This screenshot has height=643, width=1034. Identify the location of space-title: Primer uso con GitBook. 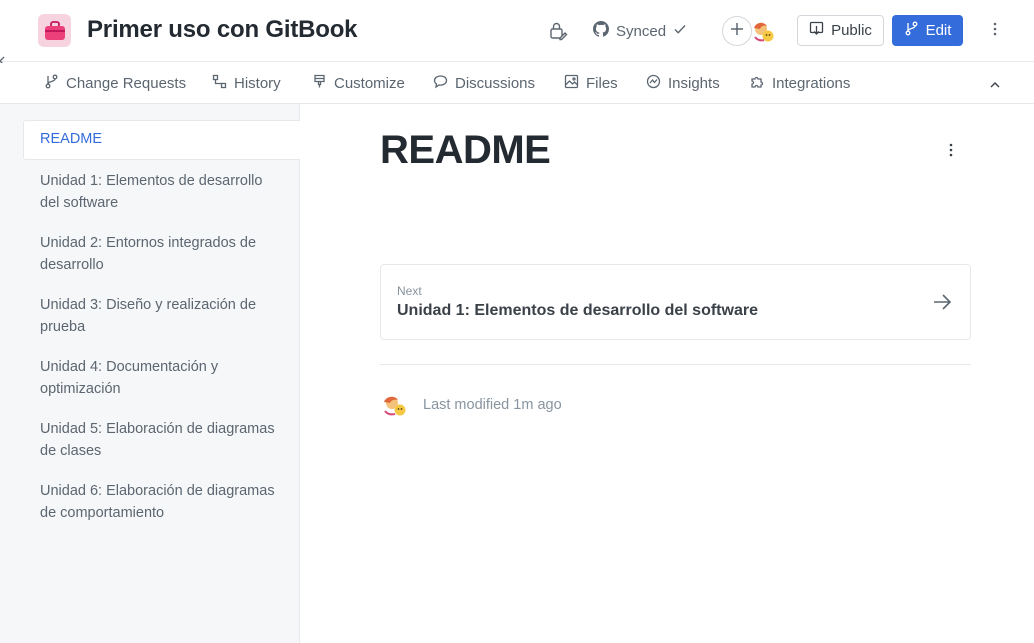
(222, 29).